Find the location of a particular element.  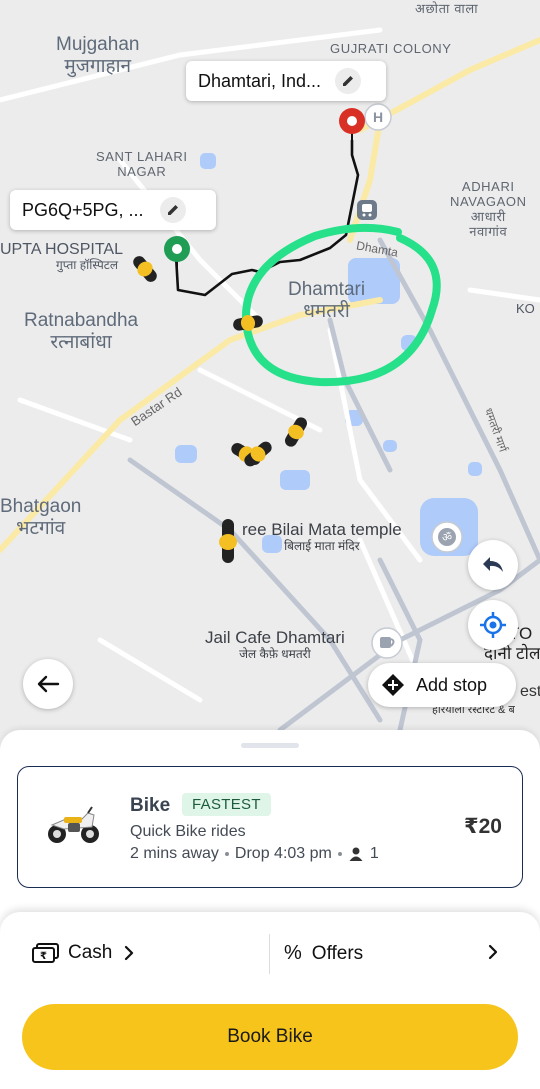

edit-pickup-pencil-icon is located at coordinates (172, 210).